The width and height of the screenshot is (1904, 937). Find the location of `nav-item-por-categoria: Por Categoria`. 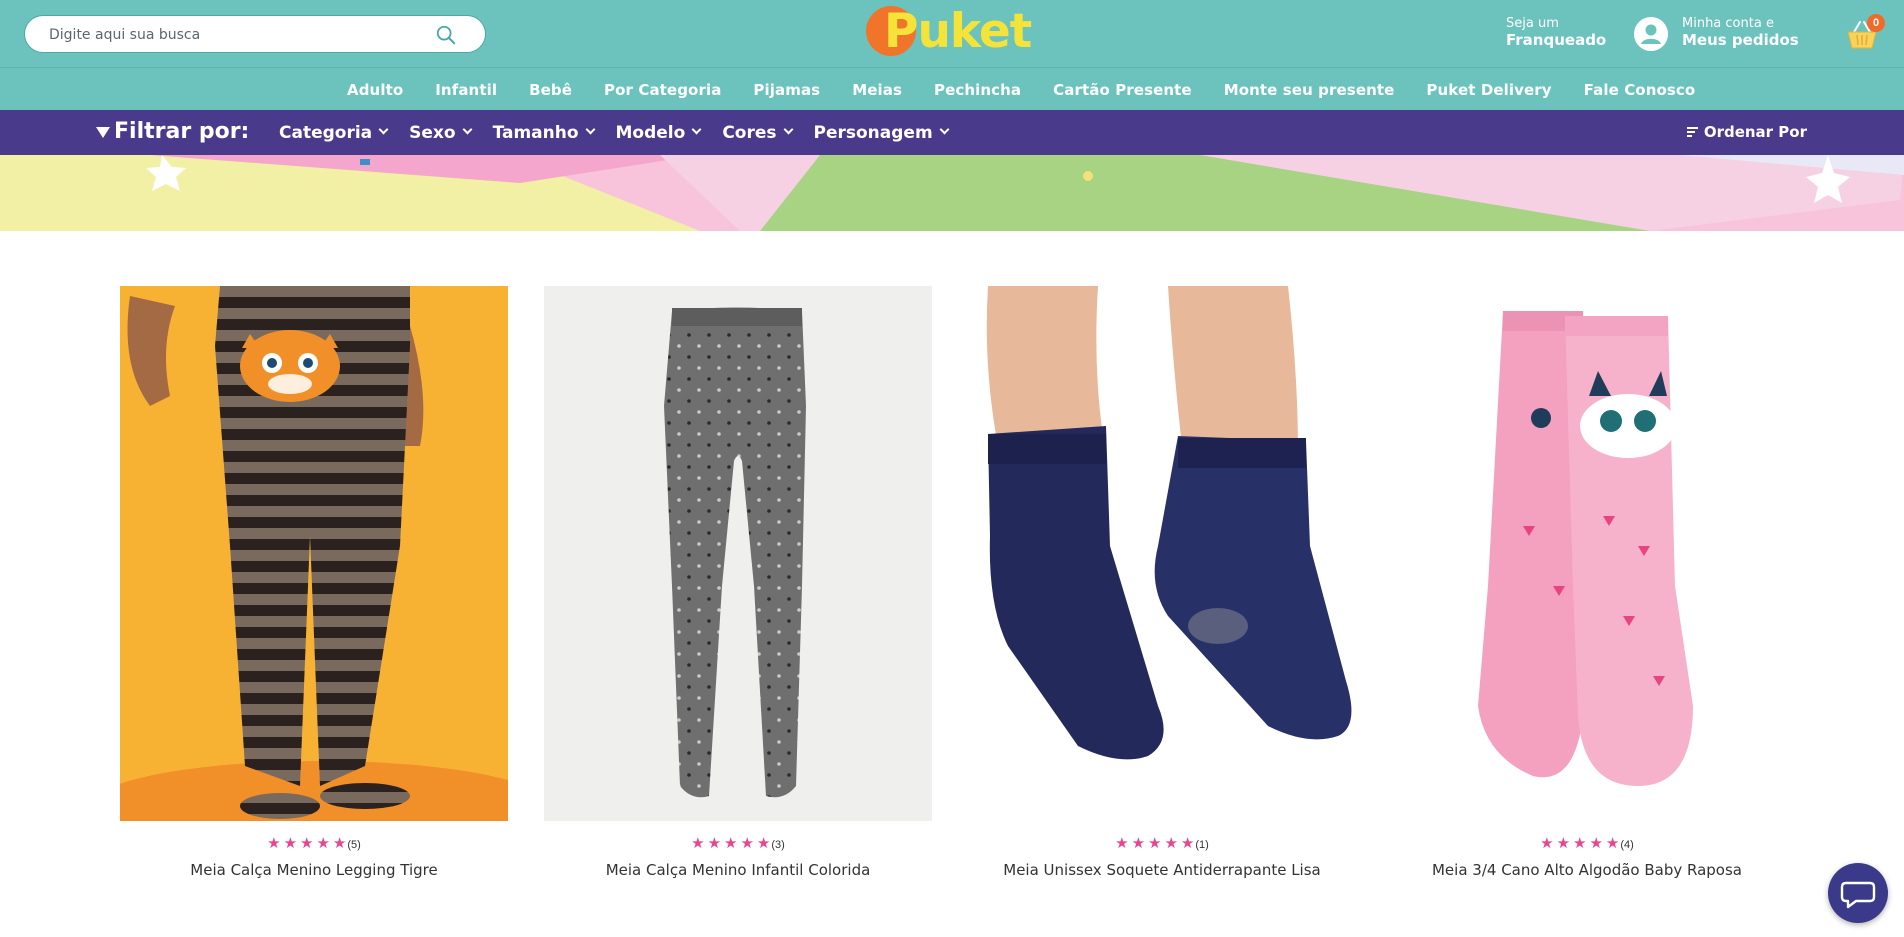

nav-item-por-categoria: Por Categoria is located at coordinates (662, 90).